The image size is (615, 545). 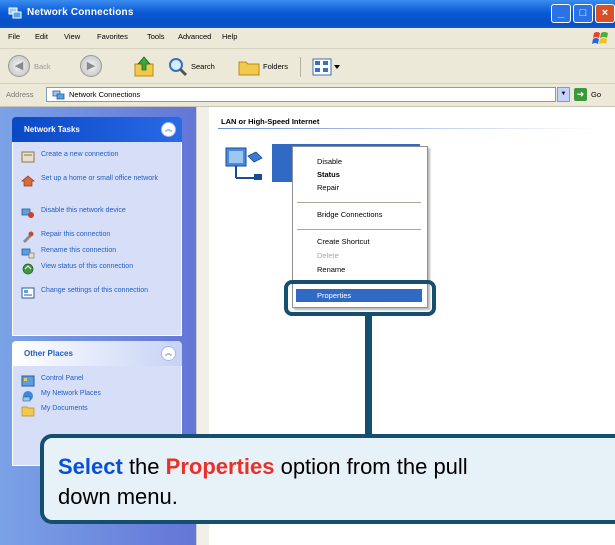 I want to click on go-label: Go, so click(x=596, y=94).